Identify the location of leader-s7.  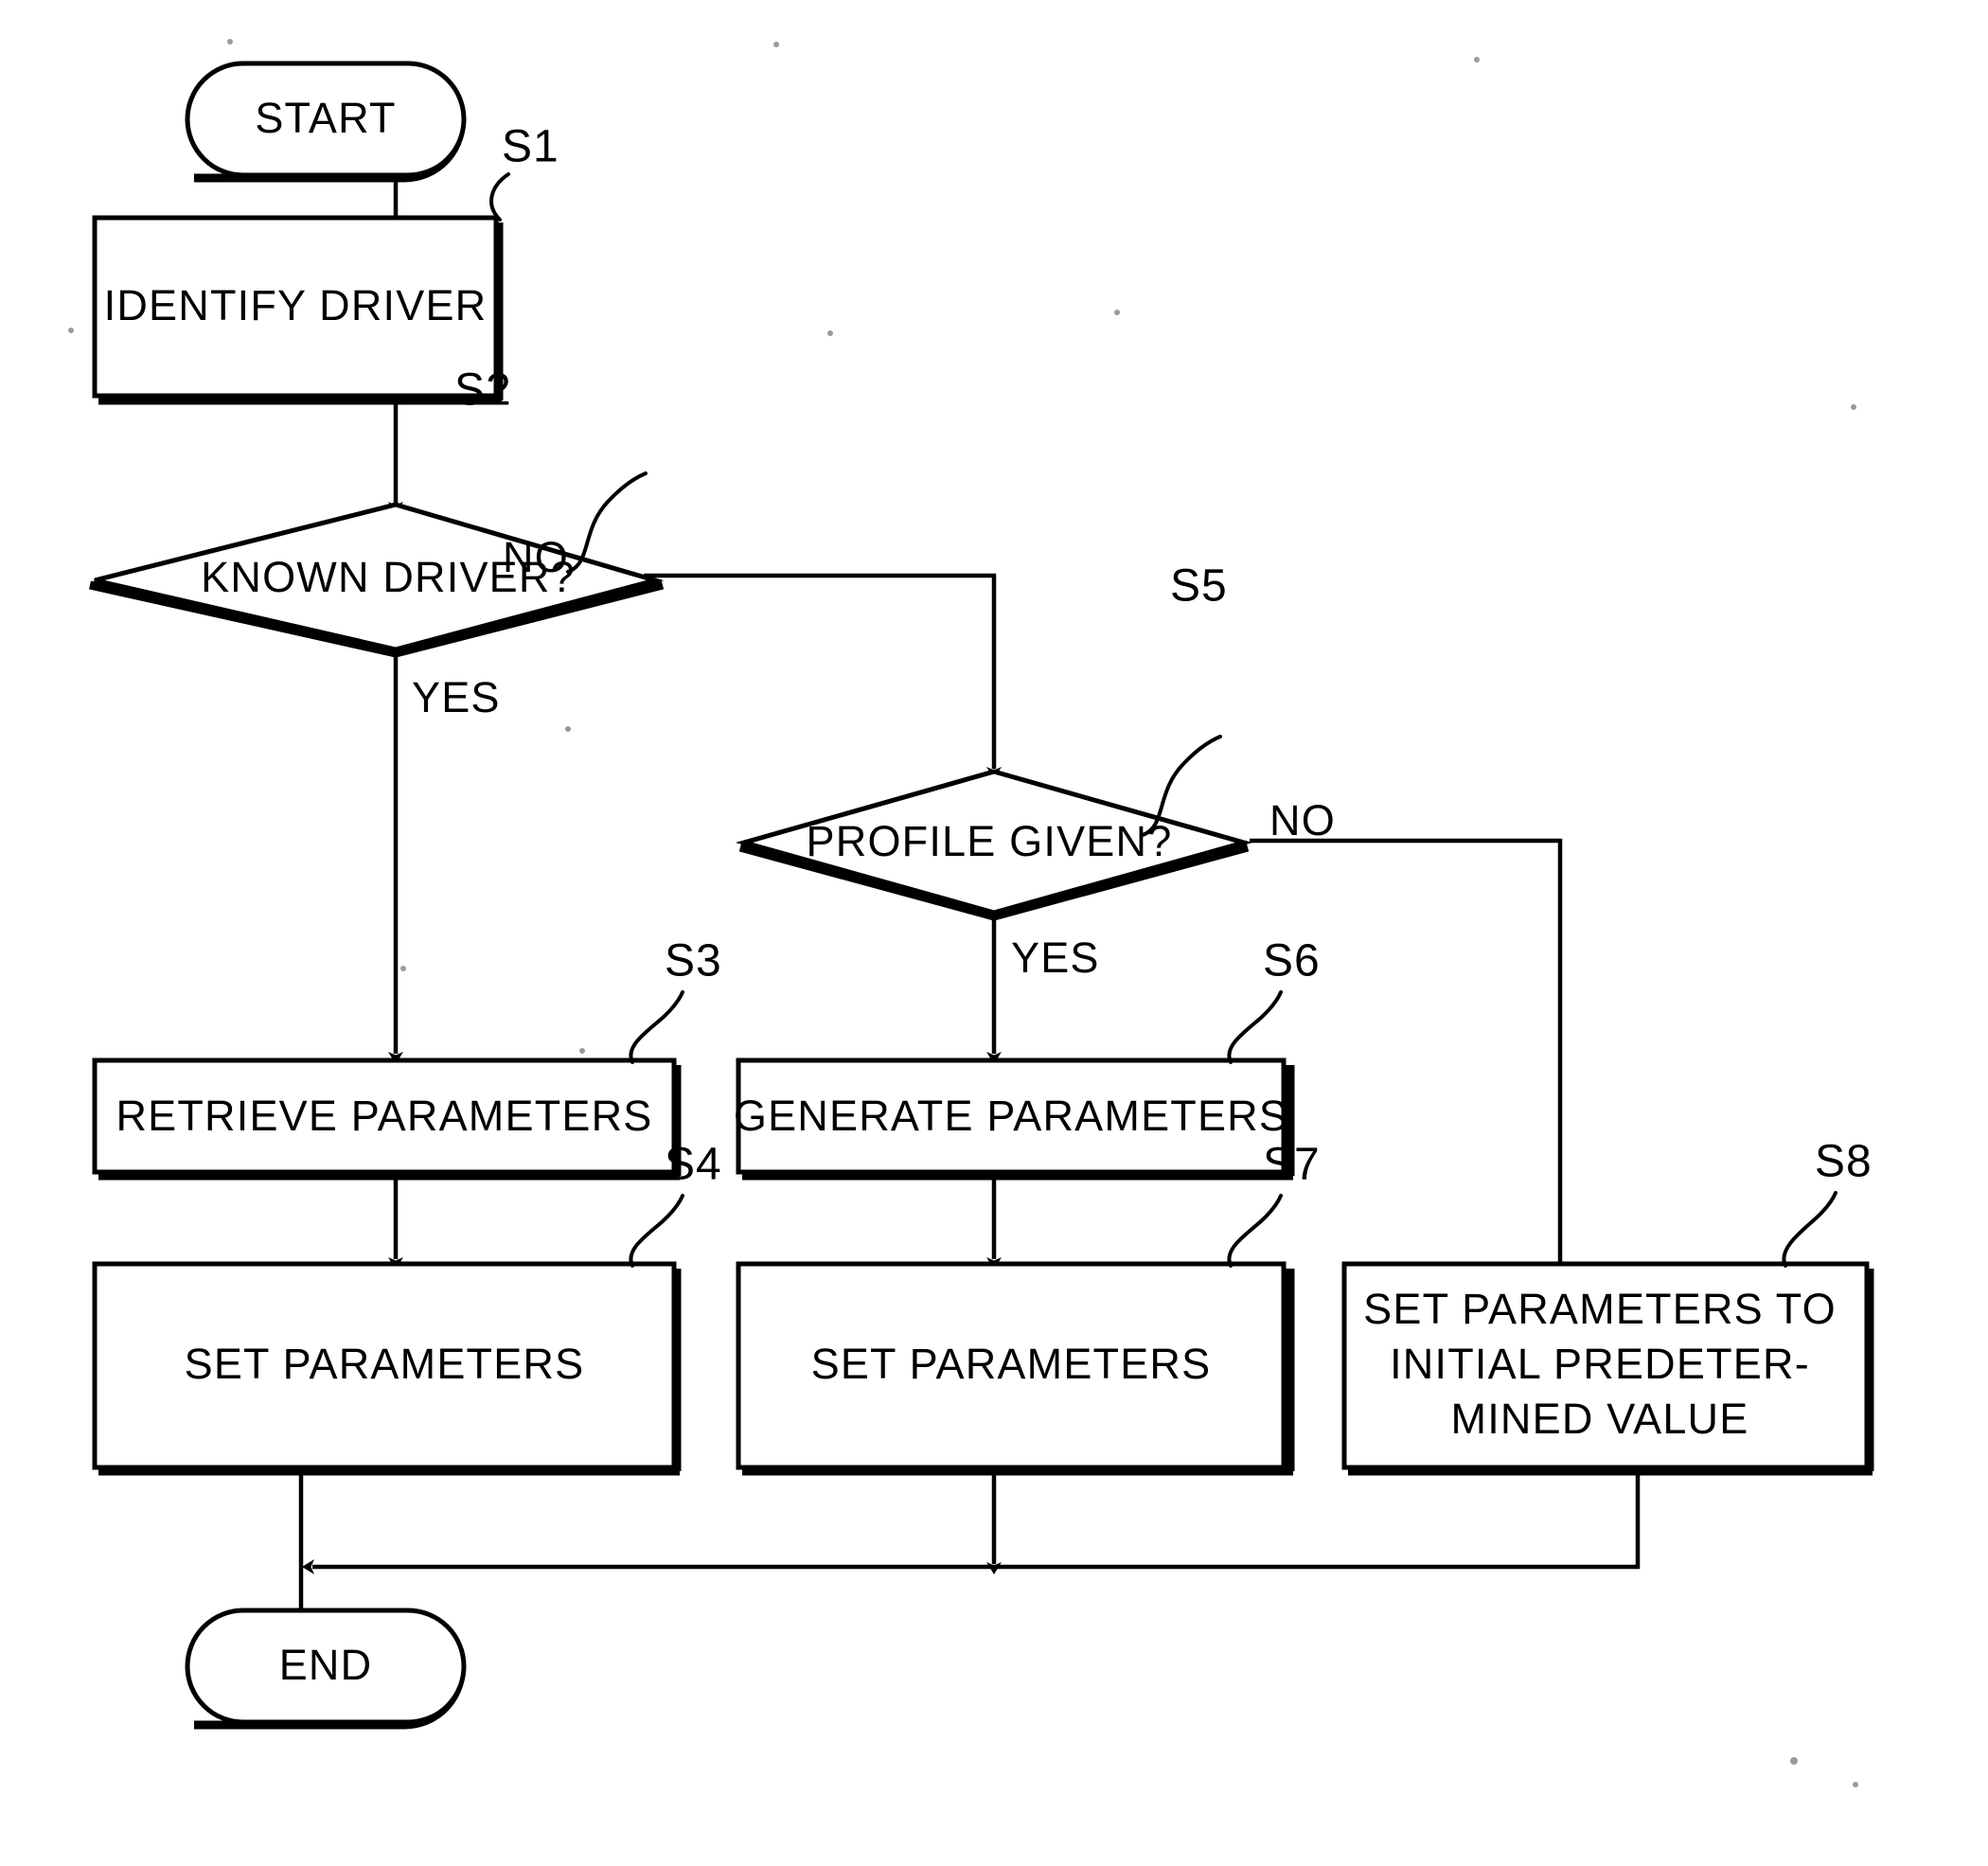
(1255, 1231).